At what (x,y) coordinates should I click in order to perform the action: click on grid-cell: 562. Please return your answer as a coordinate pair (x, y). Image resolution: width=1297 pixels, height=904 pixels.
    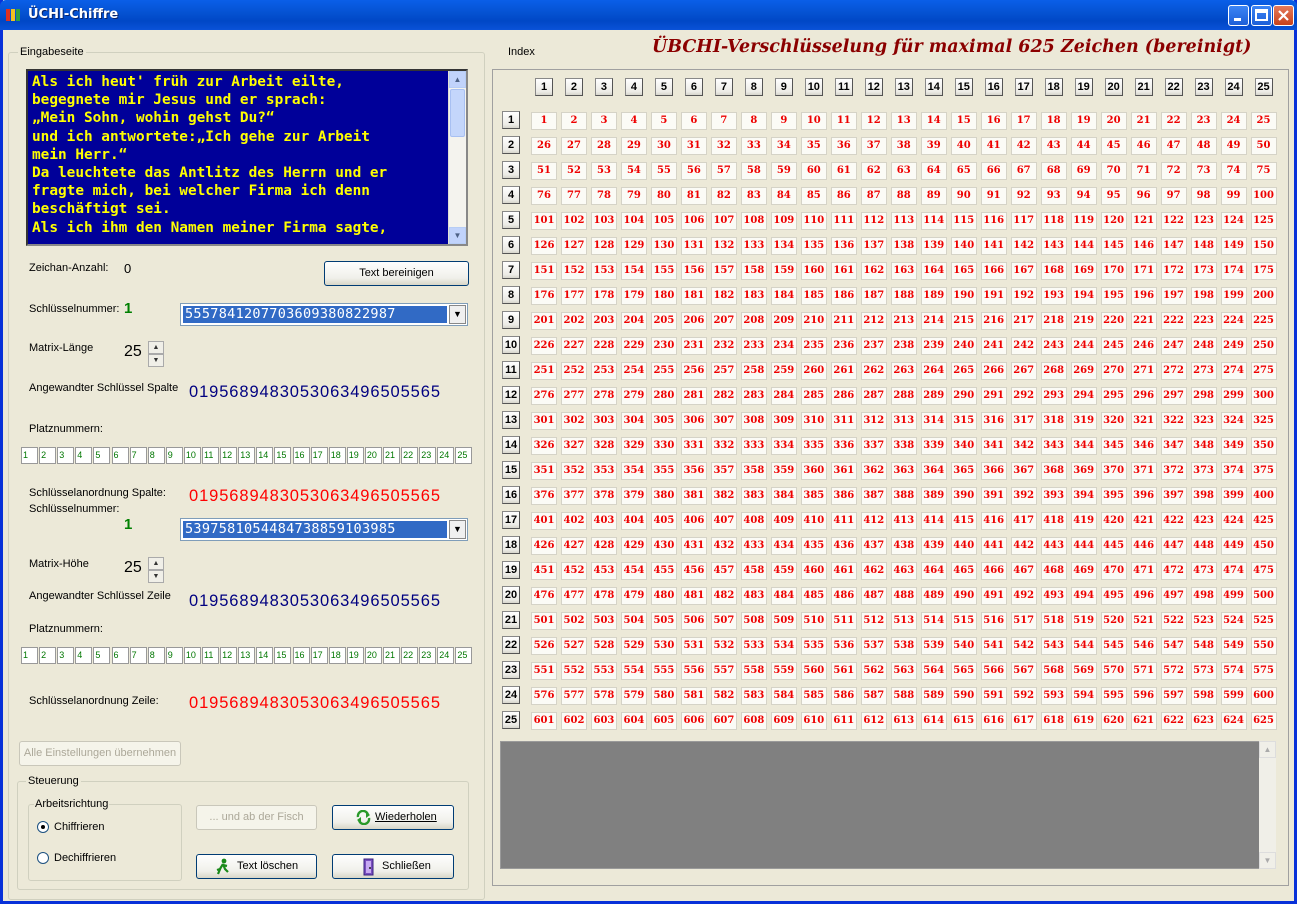
    Looking at the image, I should click on (873, 671).